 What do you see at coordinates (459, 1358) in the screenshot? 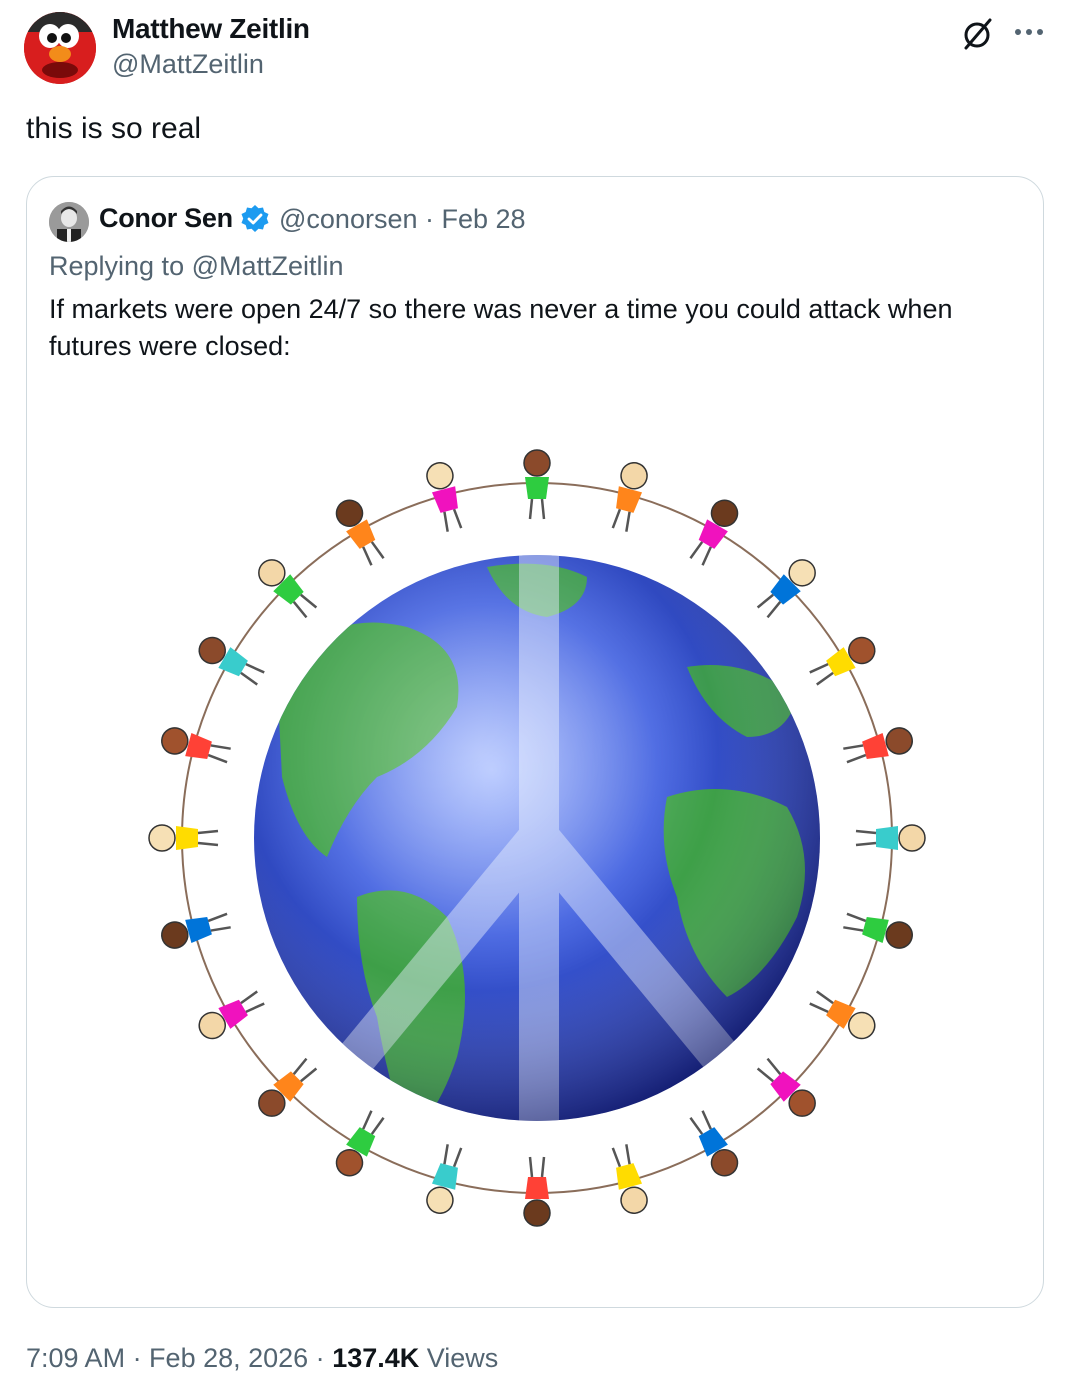
I see `views-label: Views` at bounding box center [459, 1358].